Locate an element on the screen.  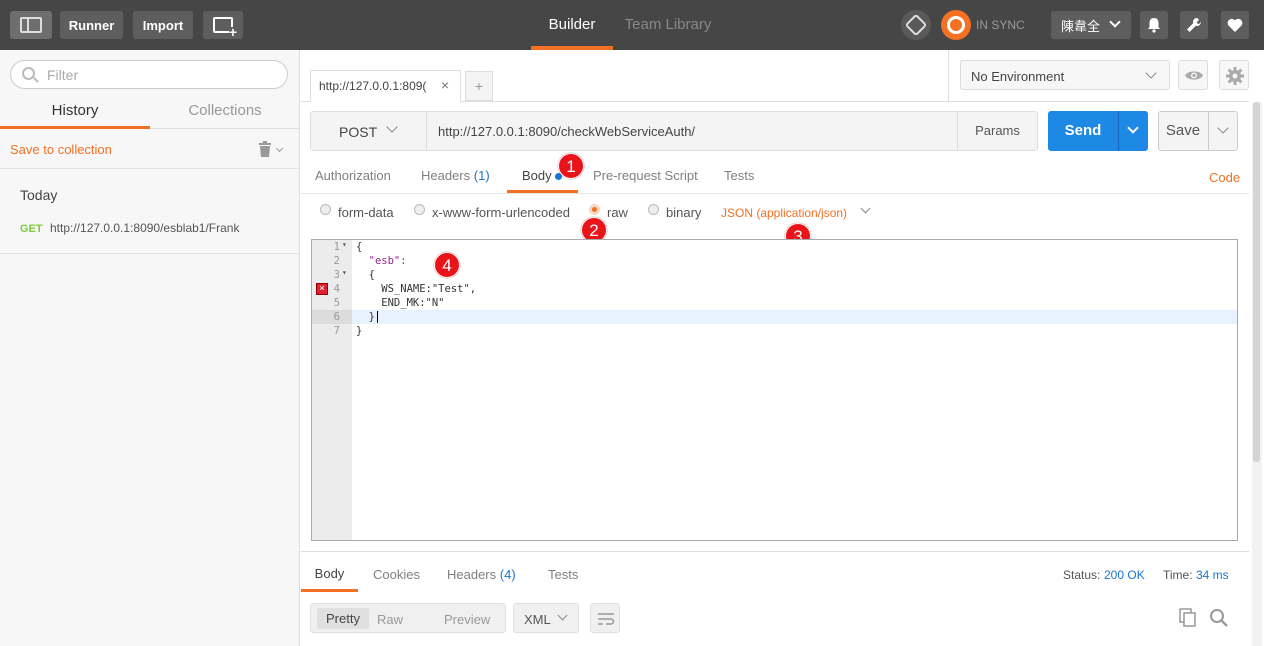
tab-headers-label: Headers is located at coordinates (446, 175).